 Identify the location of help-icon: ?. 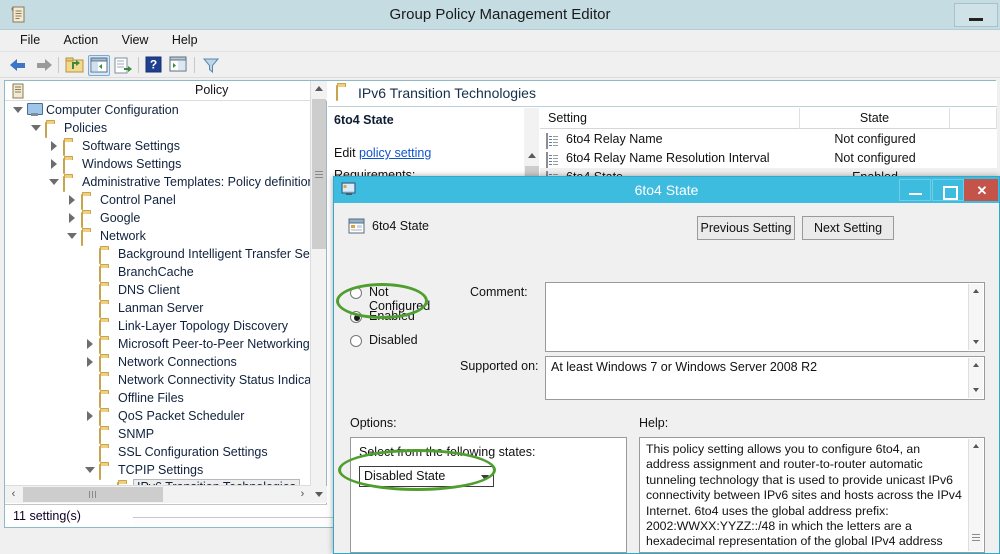
(155, 65).